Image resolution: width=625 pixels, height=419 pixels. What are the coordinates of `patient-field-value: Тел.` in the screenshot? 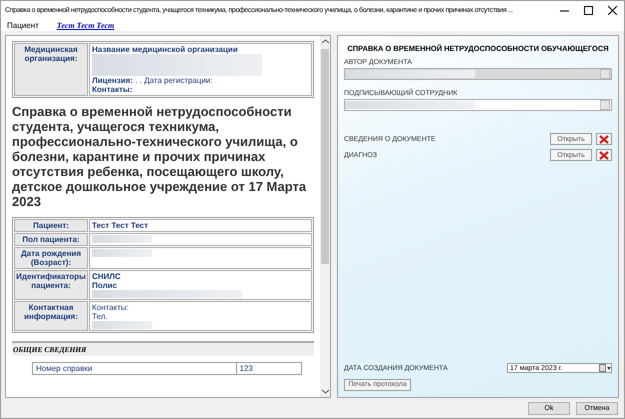 It's located at (100, 316).